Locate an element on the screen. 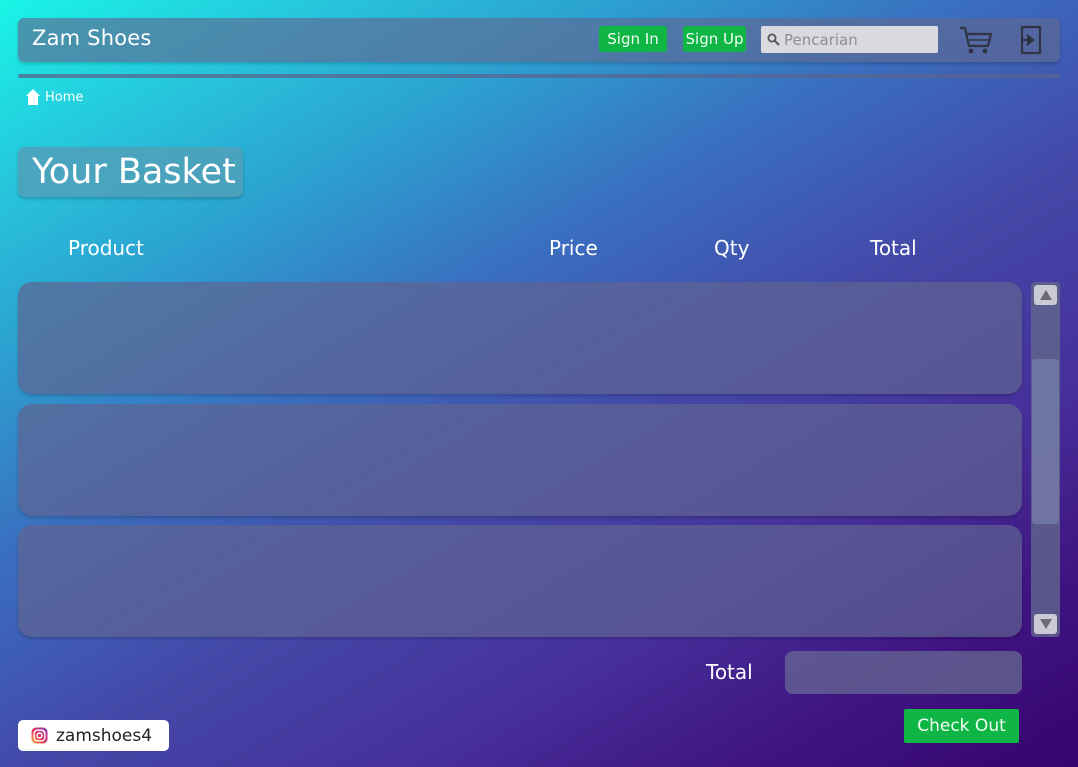 The width and height of the screenshot is (1078, 767). search-box is located at coordinates (849, 39).